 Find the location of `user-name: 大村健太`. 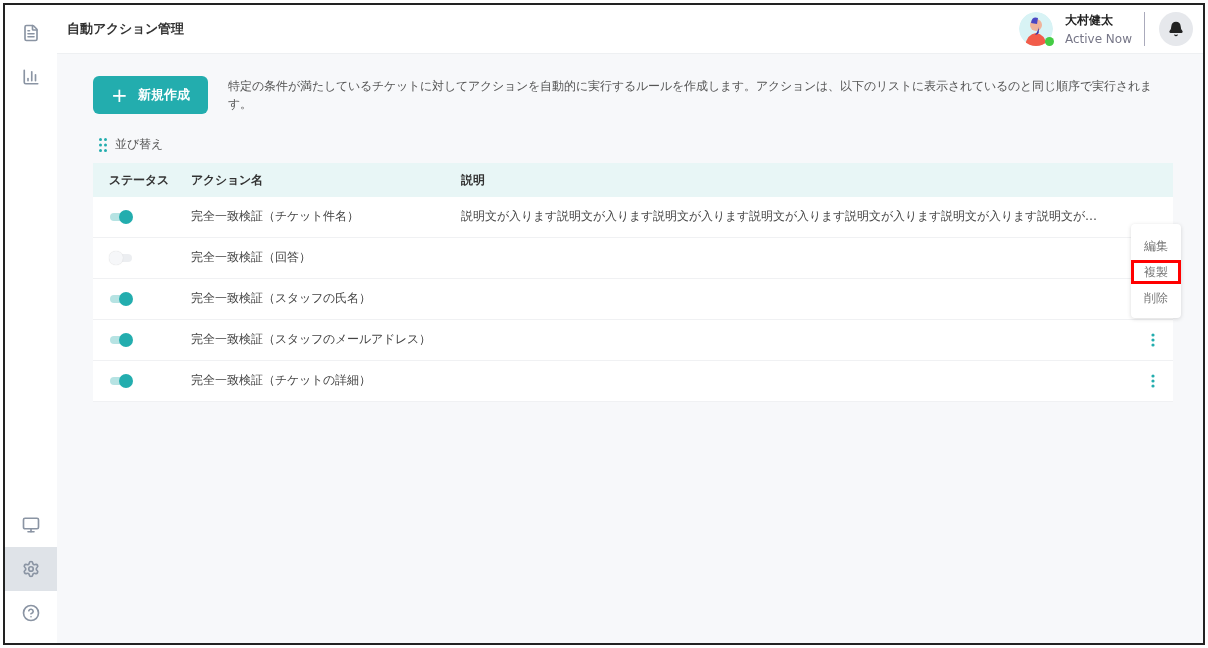

user-name: 大村健太 is located at coordinates (1089, 20).